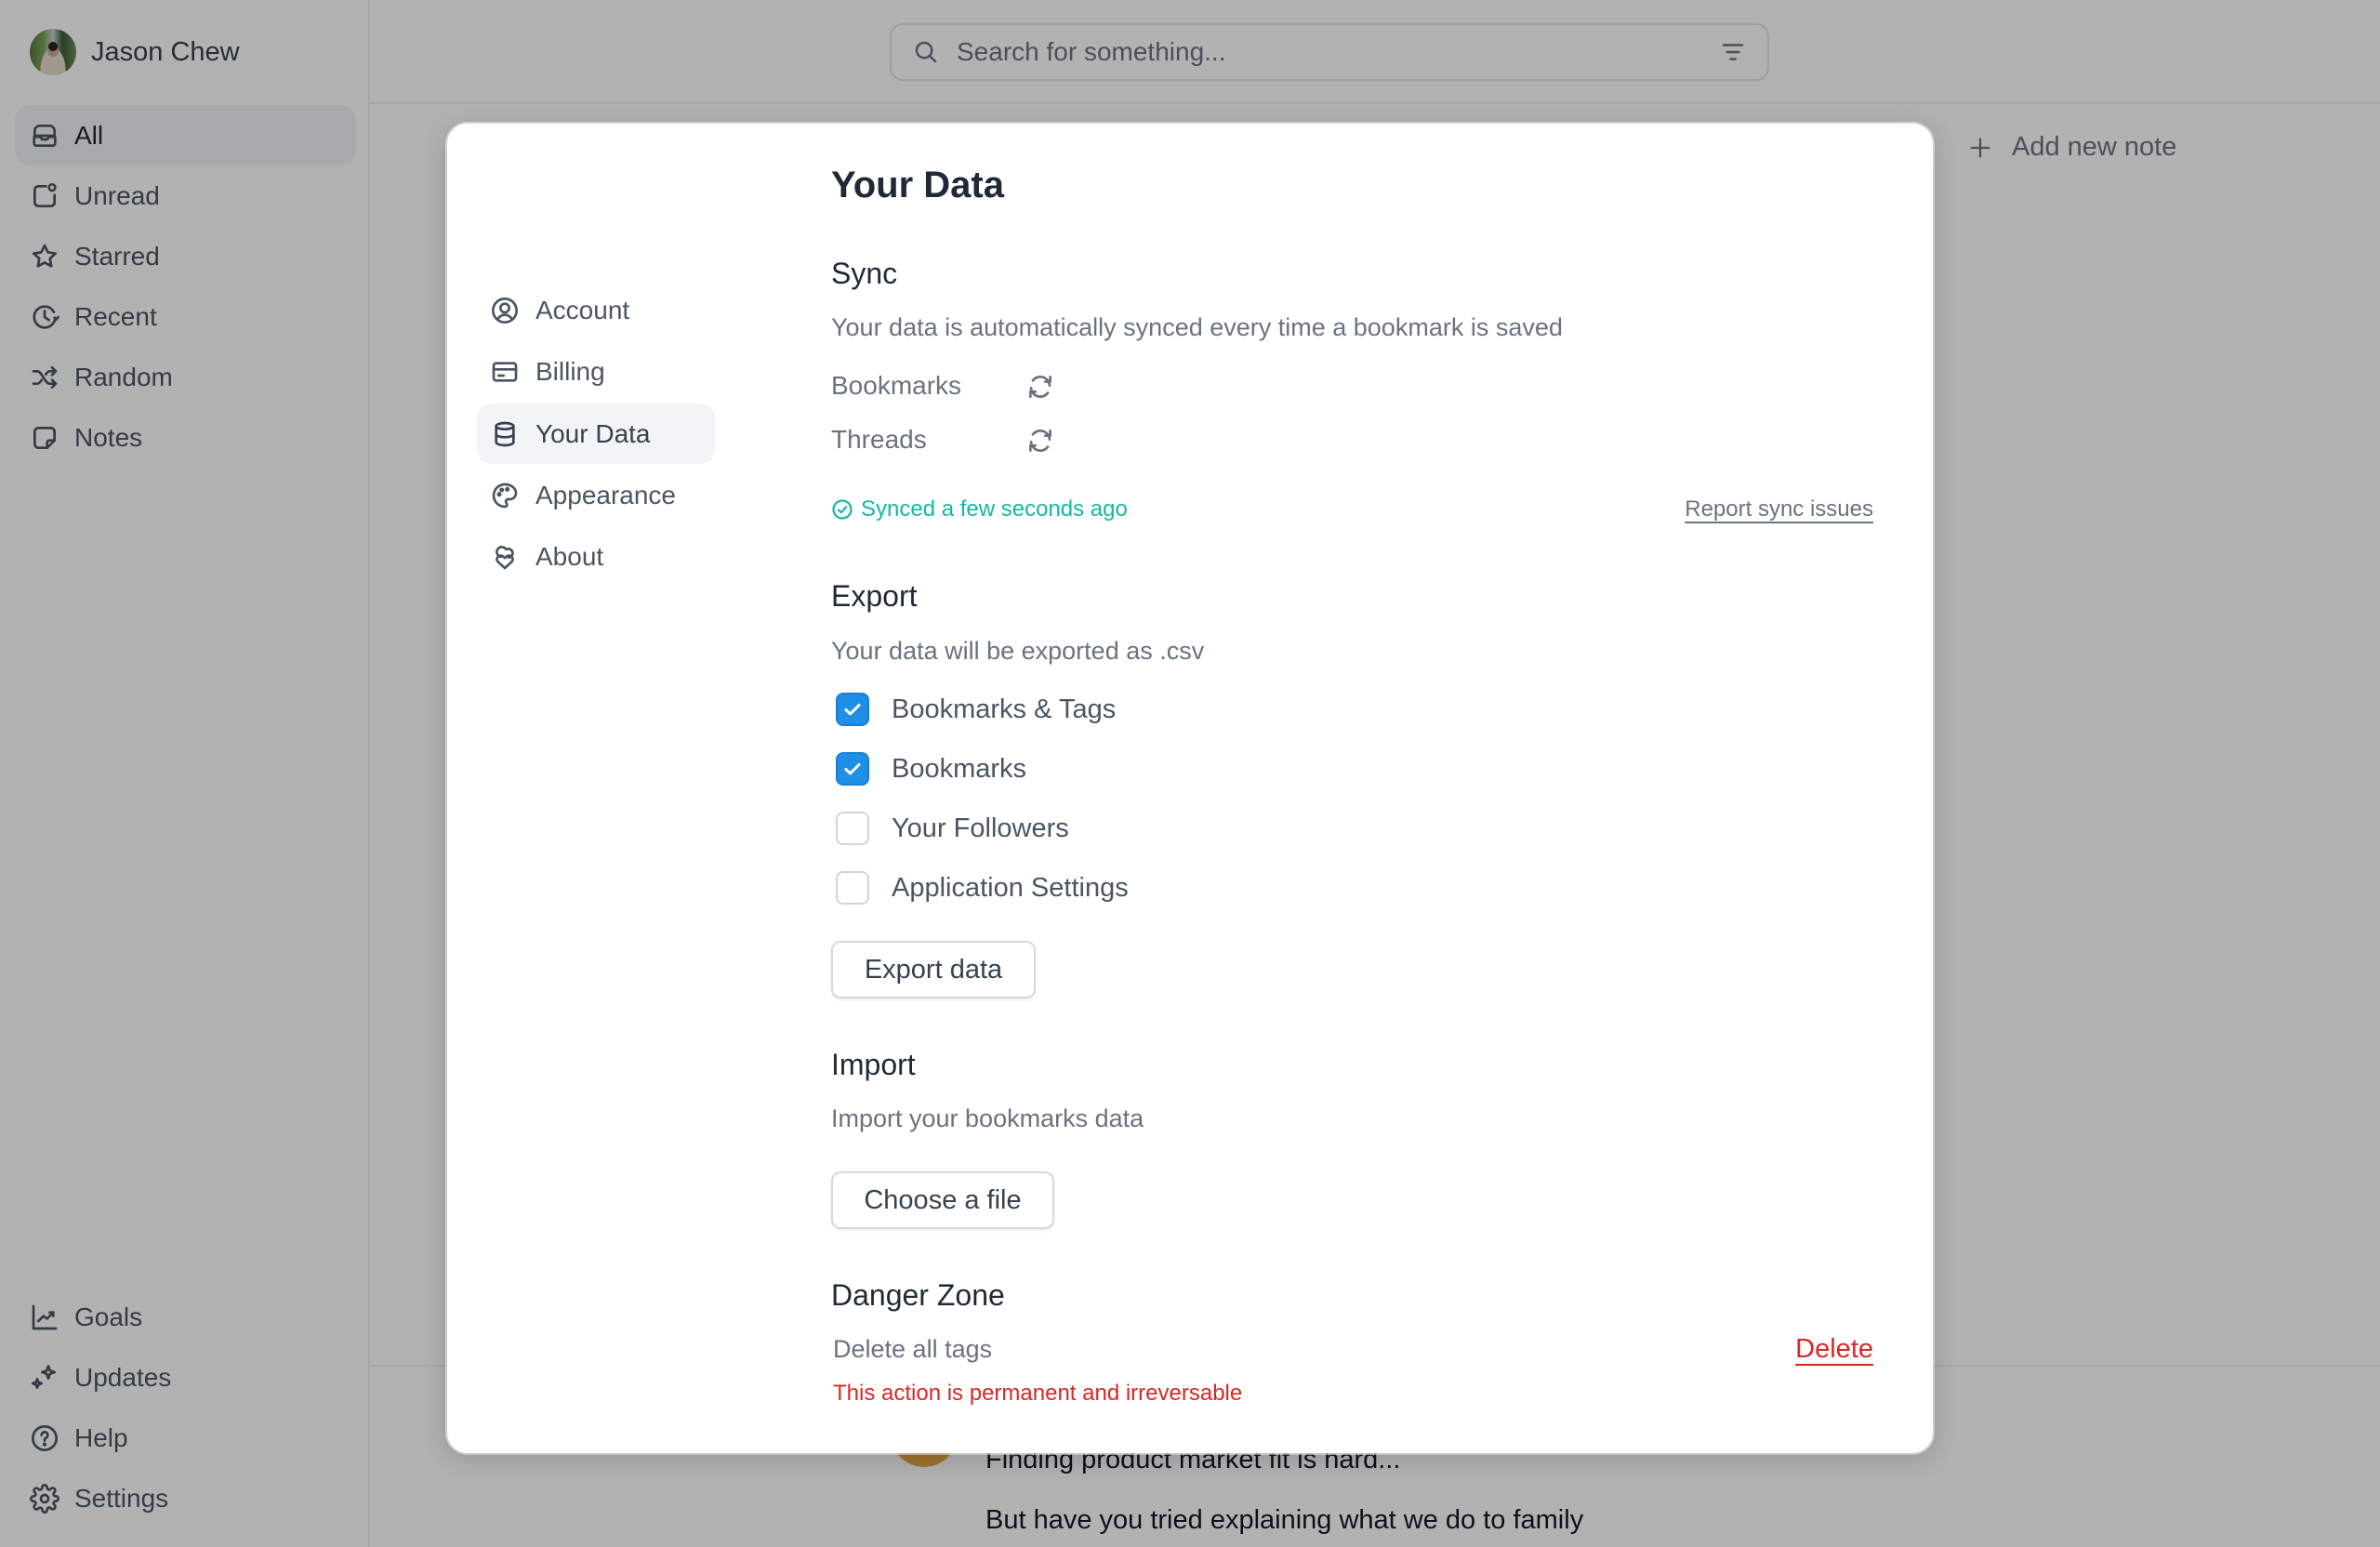 The width and height of the screenshot is (2380, 1547). What do you see at coordinates (505, 557) in the screenshot?
I see `about-icon` at bounding box center [505, 557].